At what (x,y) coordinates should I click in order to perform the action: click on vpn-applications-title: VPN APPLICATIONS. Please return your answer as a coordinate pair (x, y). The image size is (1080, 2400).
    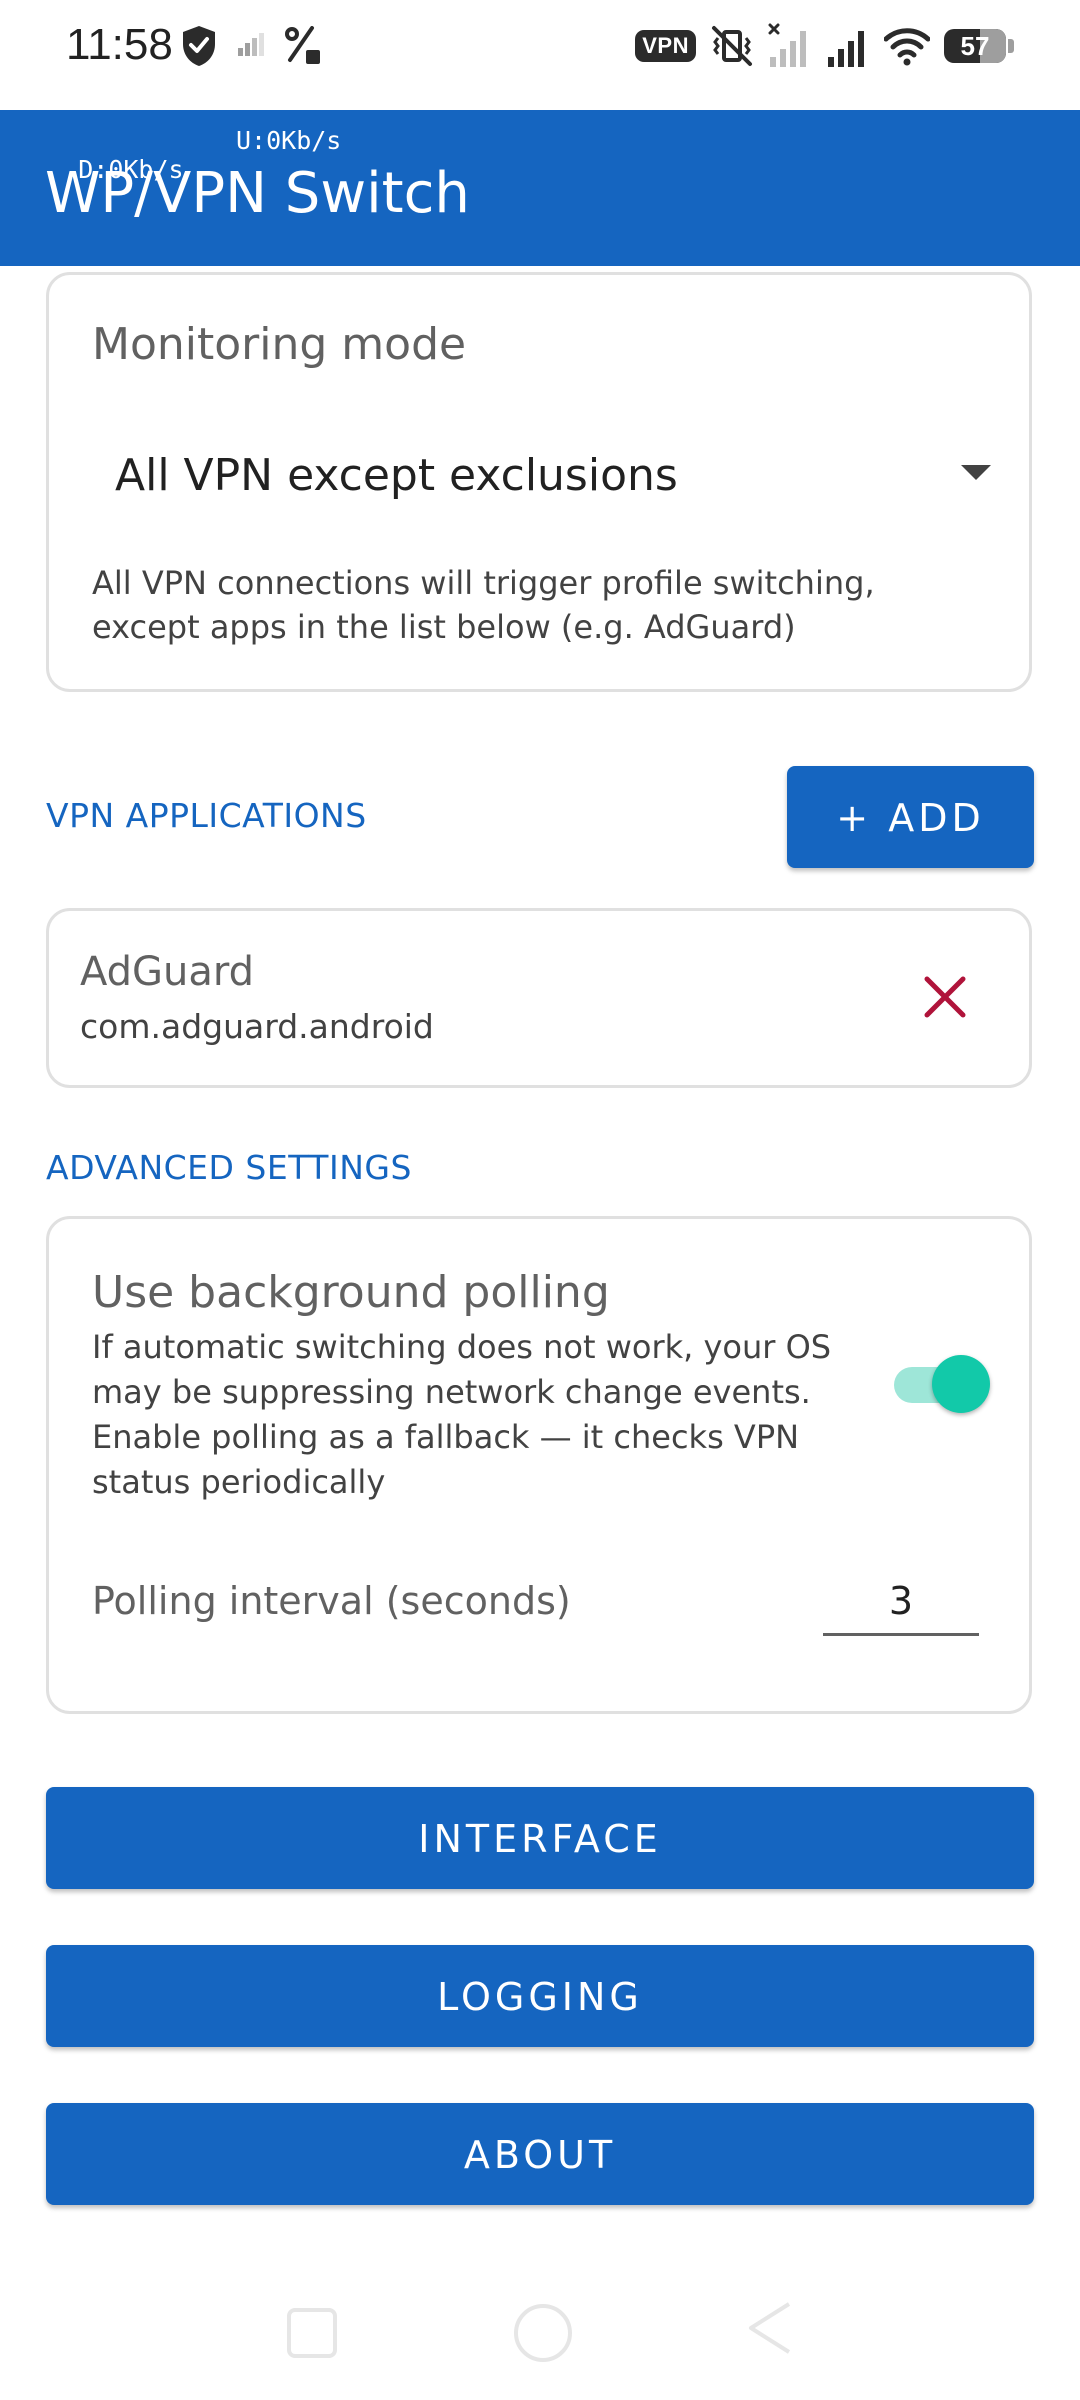
    Looking at the image, I should click on (206, 815).